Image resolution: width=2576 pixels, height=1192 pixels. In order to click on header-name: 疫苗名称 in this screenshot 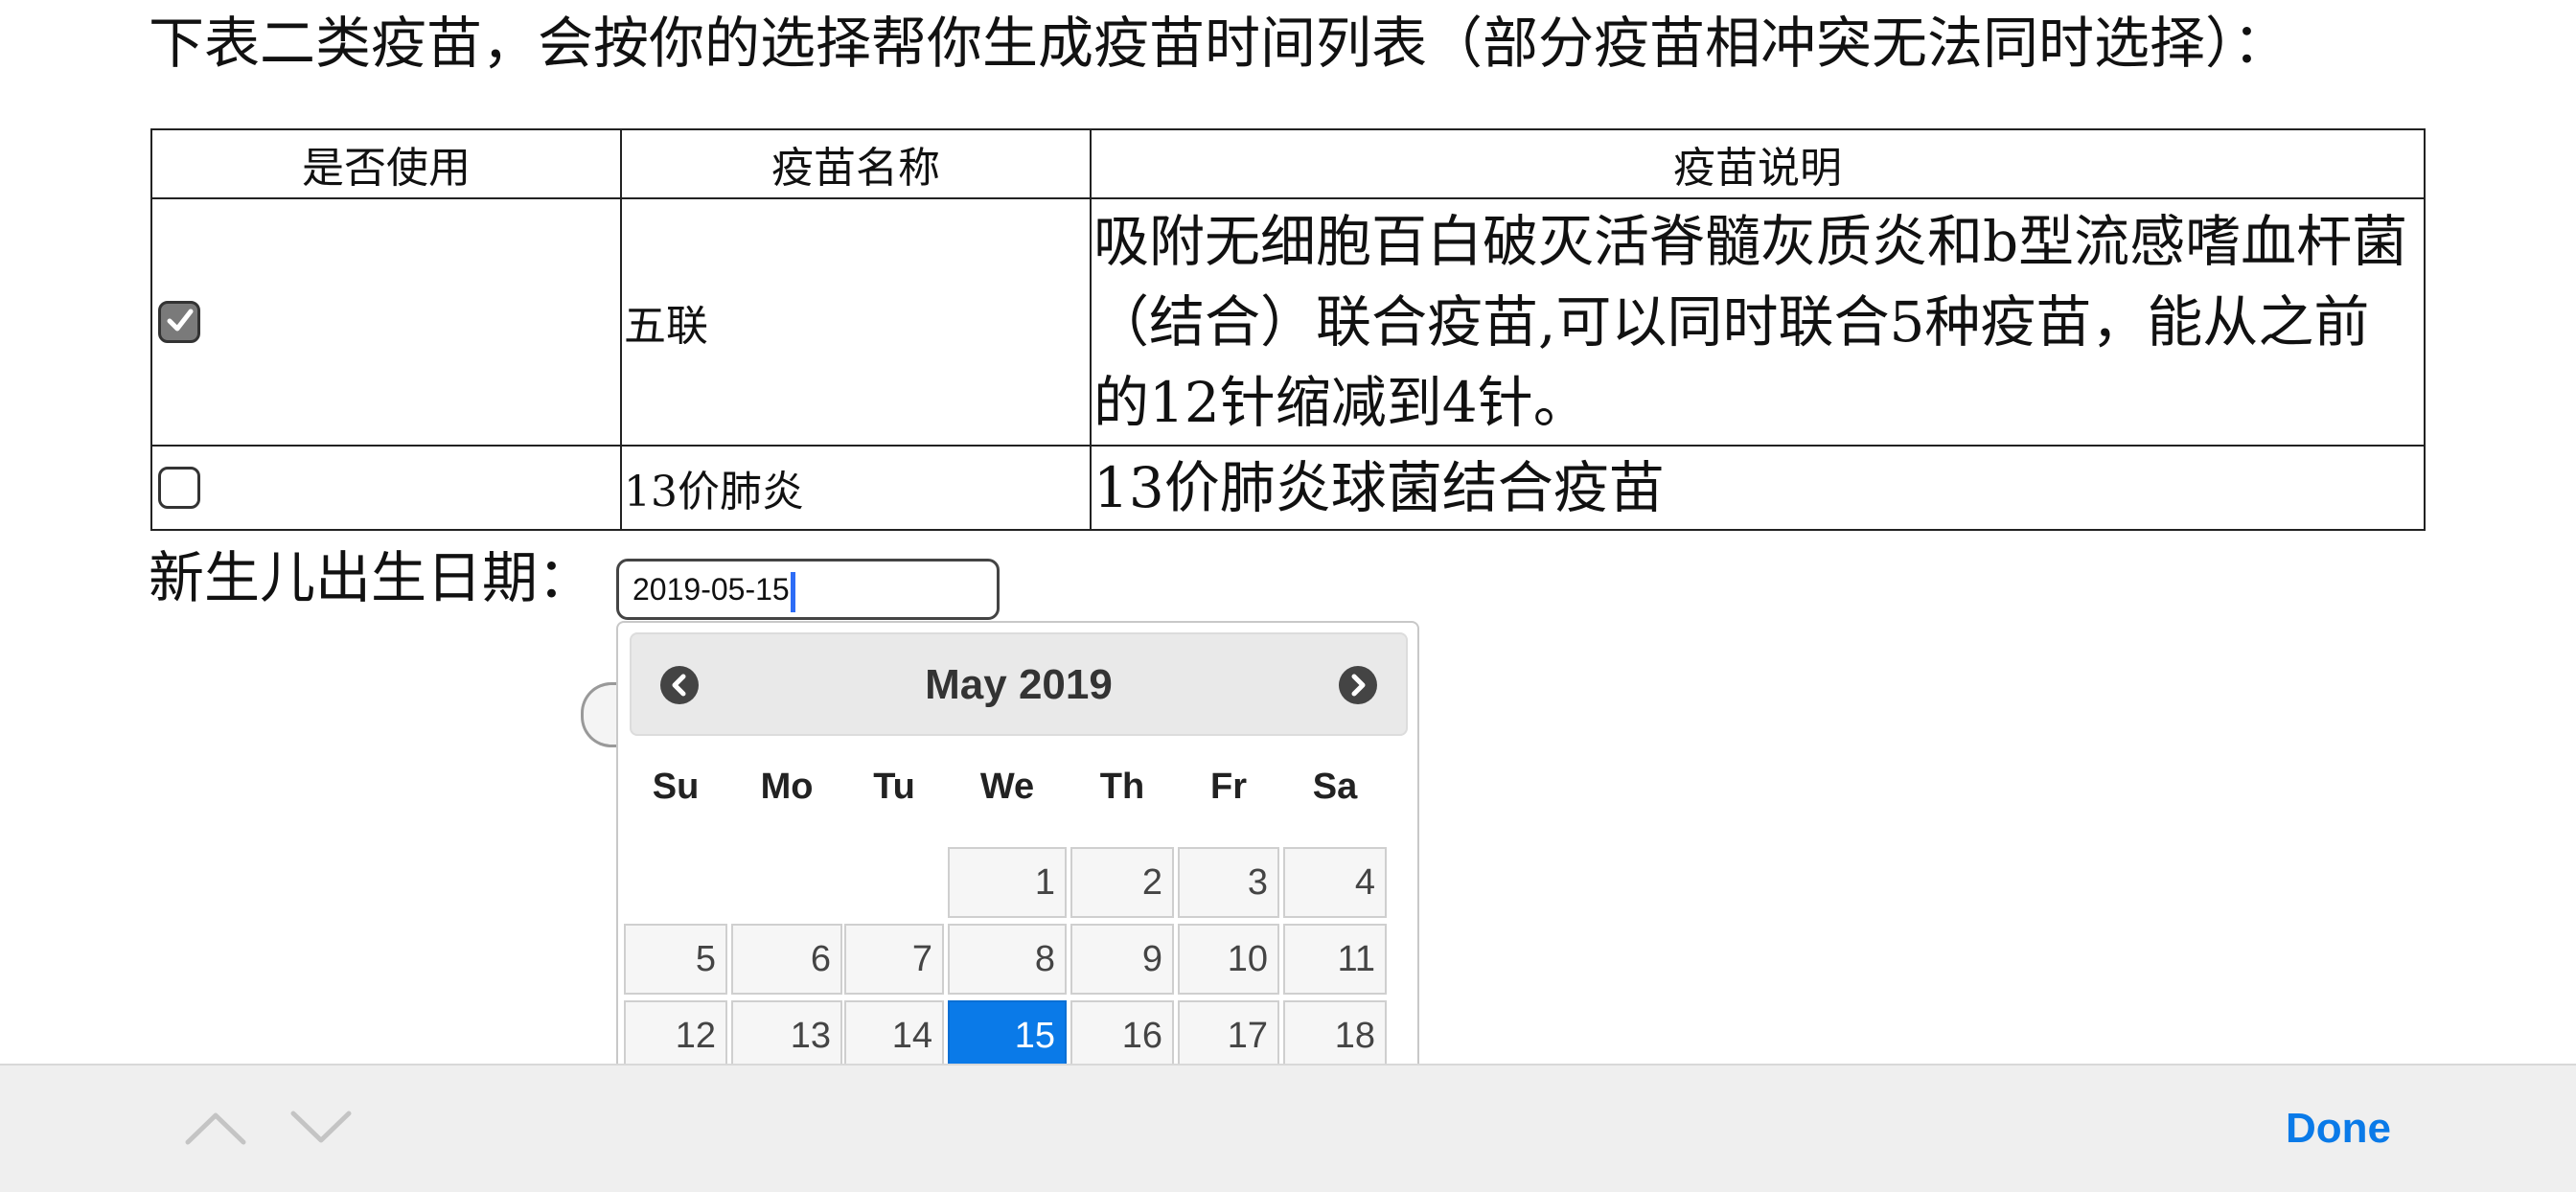, I will do `click(856, 163)`.